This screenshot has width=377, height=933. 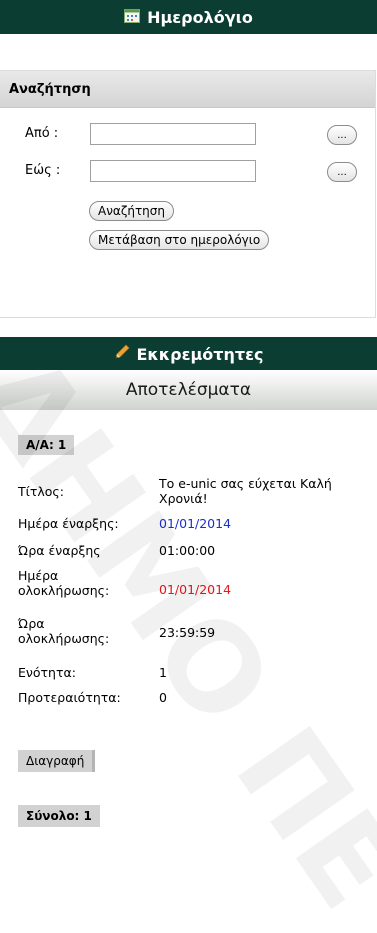 I want to click on calendar-header-title: Ημερολόγιο, so click(x=200, y=17).